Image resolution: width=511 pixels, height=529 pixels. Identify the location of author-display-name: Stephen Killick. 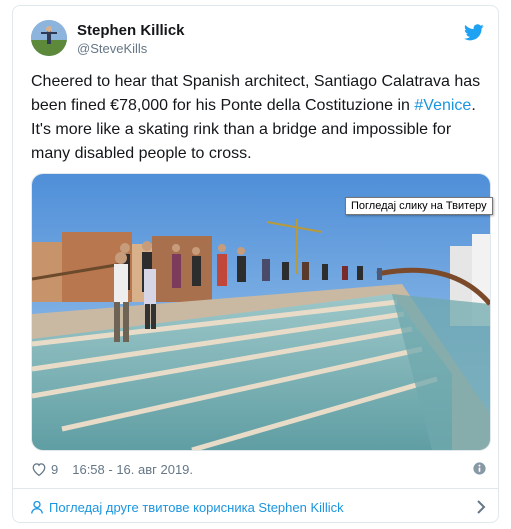
(131, 31).